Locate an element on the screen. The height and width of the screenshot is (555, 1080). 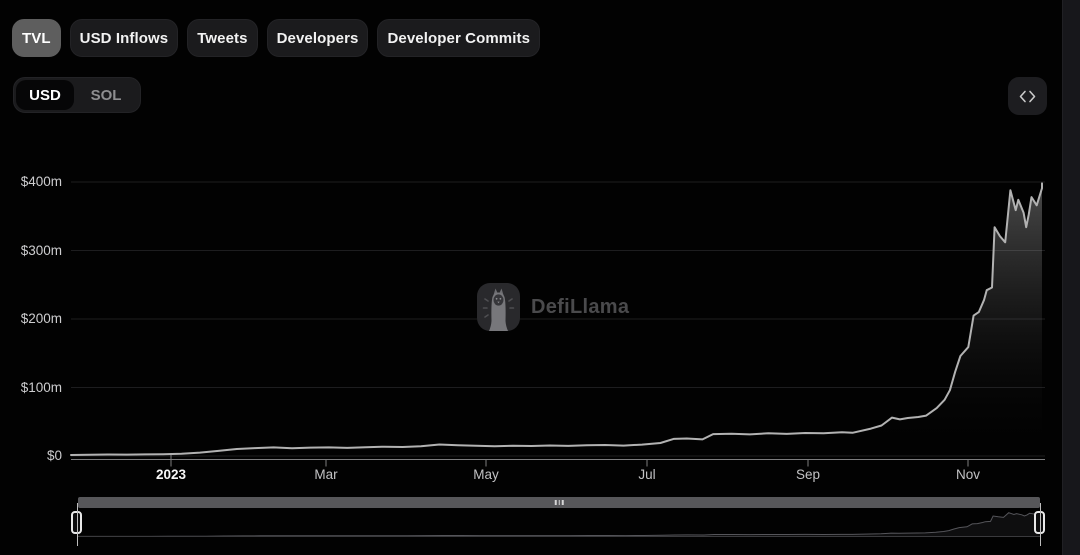
brush-minimap is located at coordinates (559, 522).